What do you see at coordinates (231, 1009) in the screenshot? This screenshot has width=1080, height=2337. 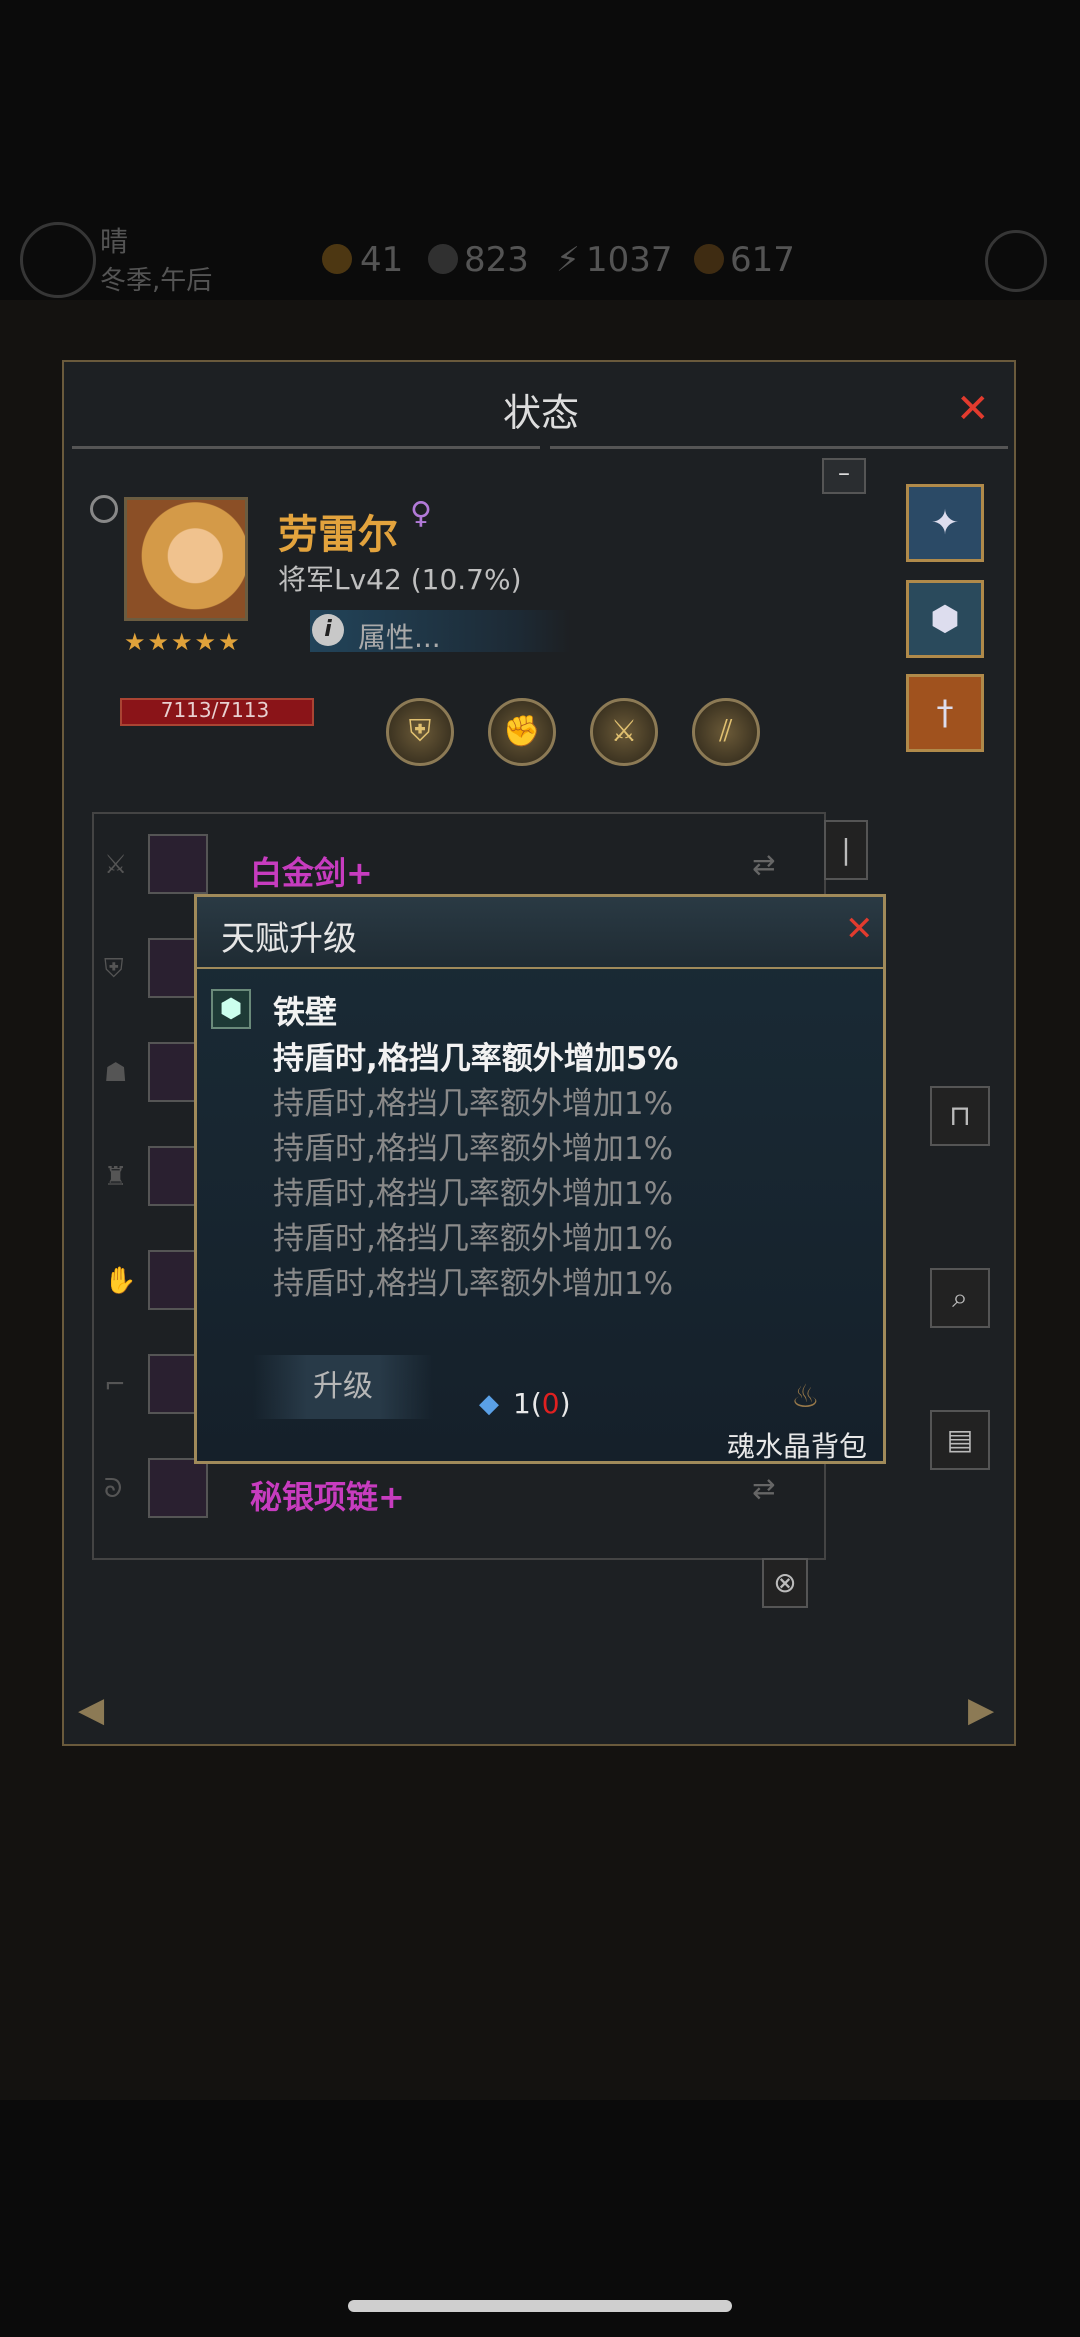 I see `turtle-shell-icon: ⬢` at bounding box center [231, 1009].